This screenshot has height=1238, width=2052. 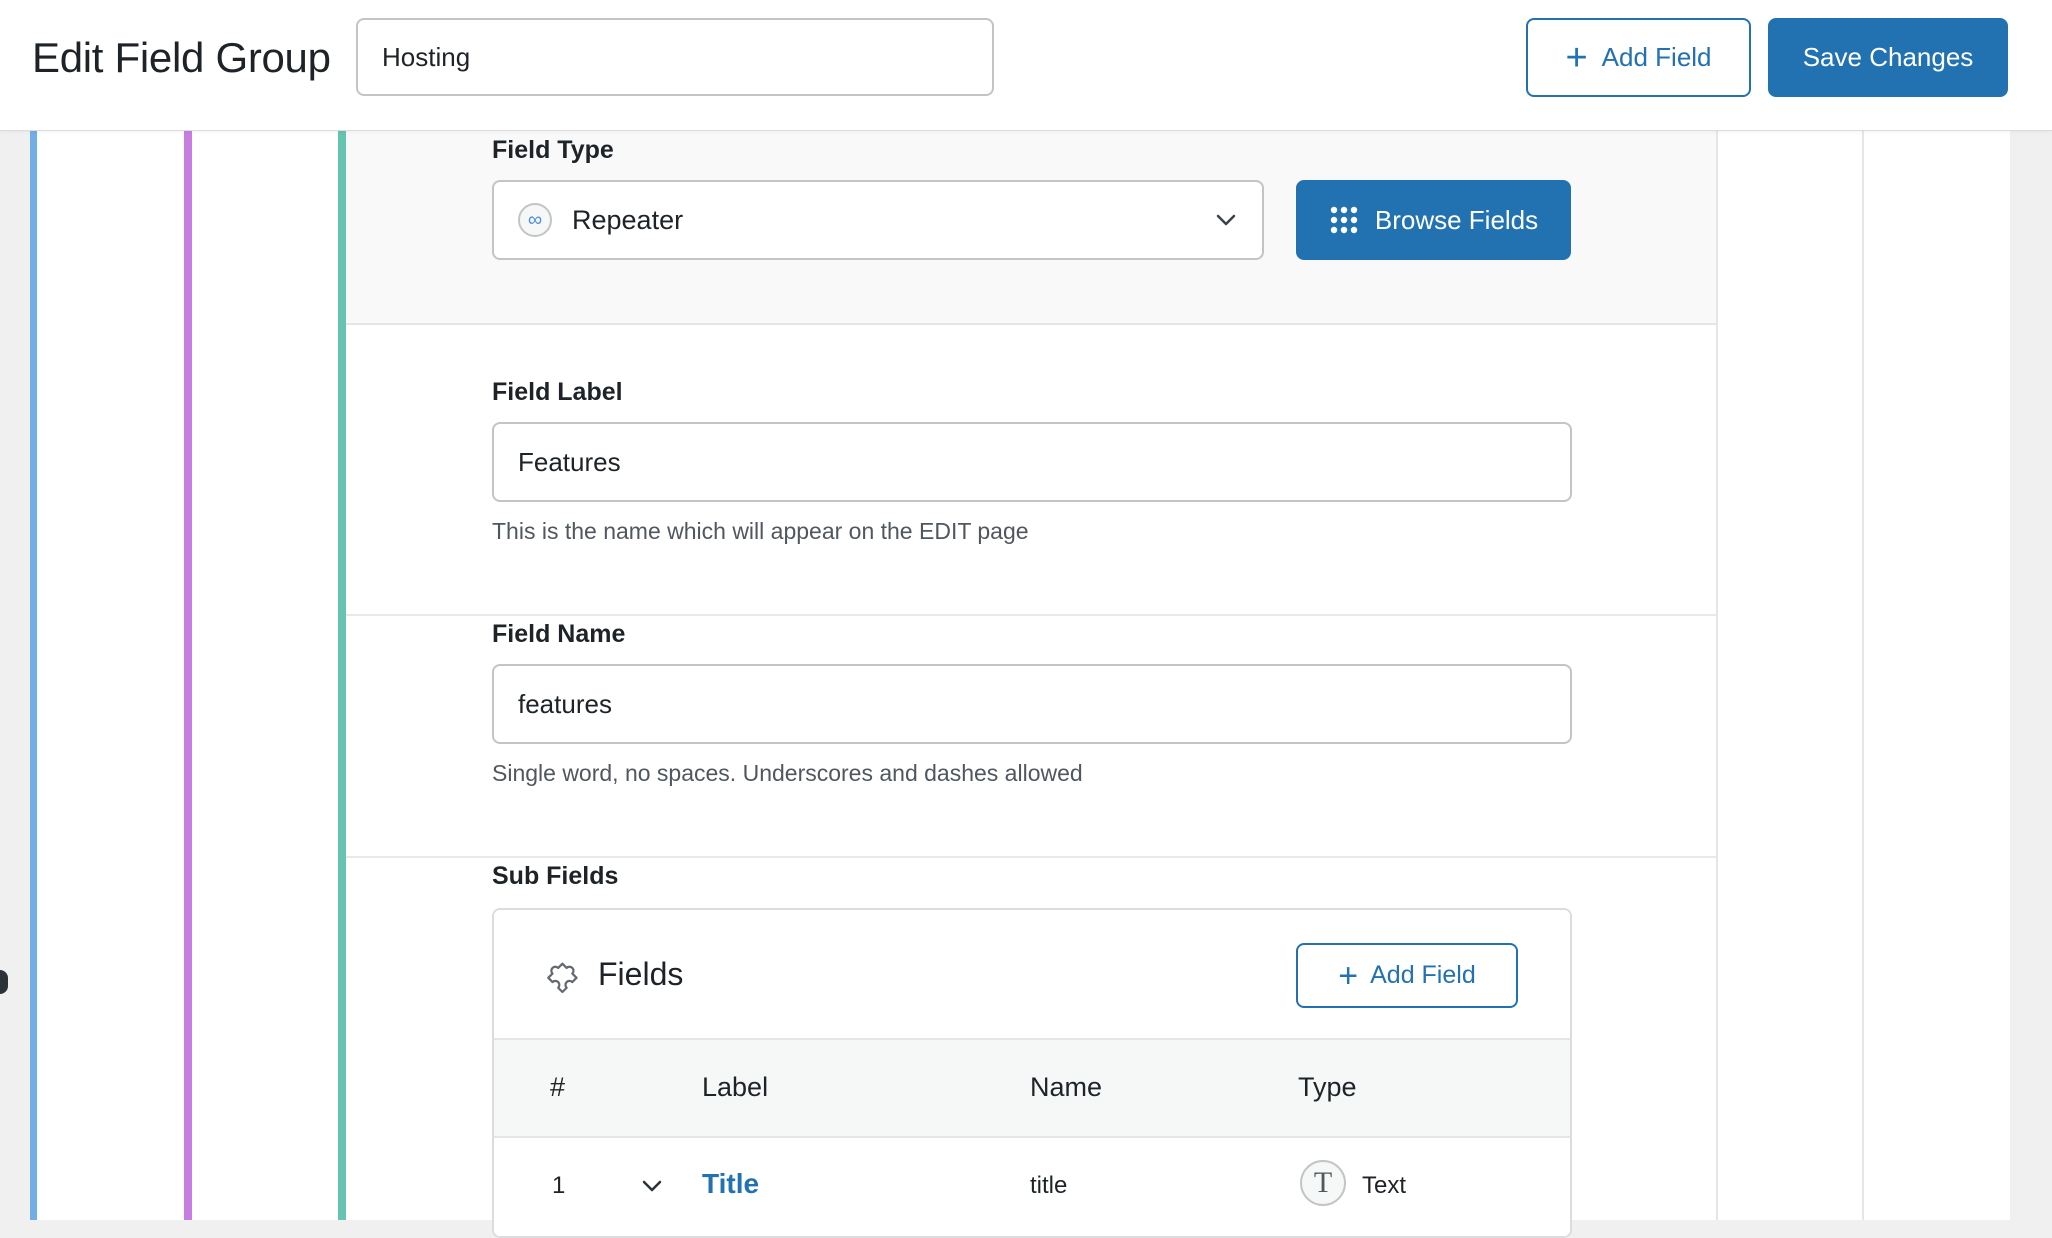 I want to click on row-type: Text, so click(x=1384, y=1185).